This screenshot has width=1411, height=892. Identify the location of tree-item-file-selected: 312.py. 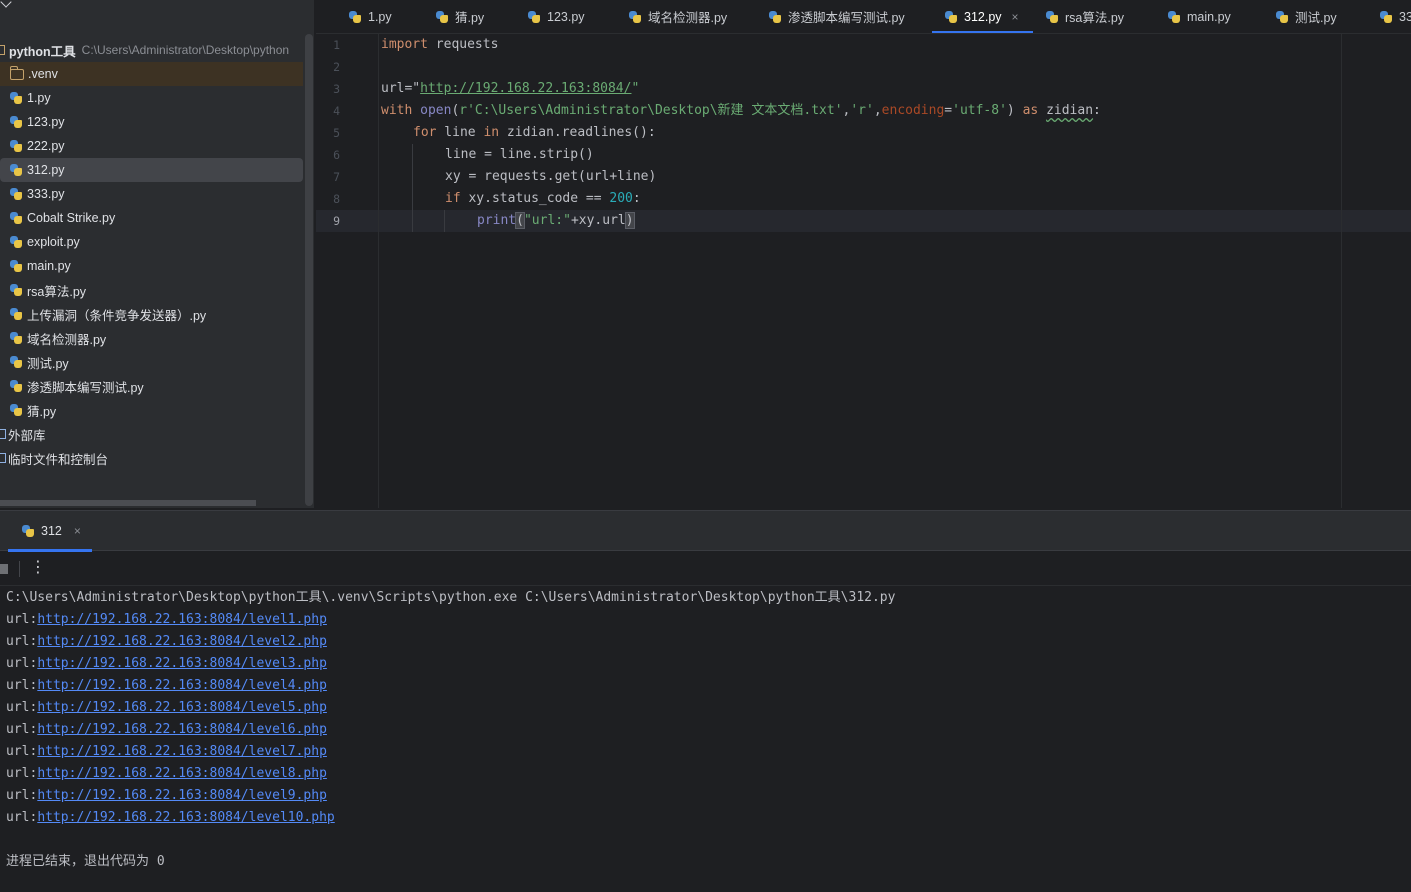
(151, 170).